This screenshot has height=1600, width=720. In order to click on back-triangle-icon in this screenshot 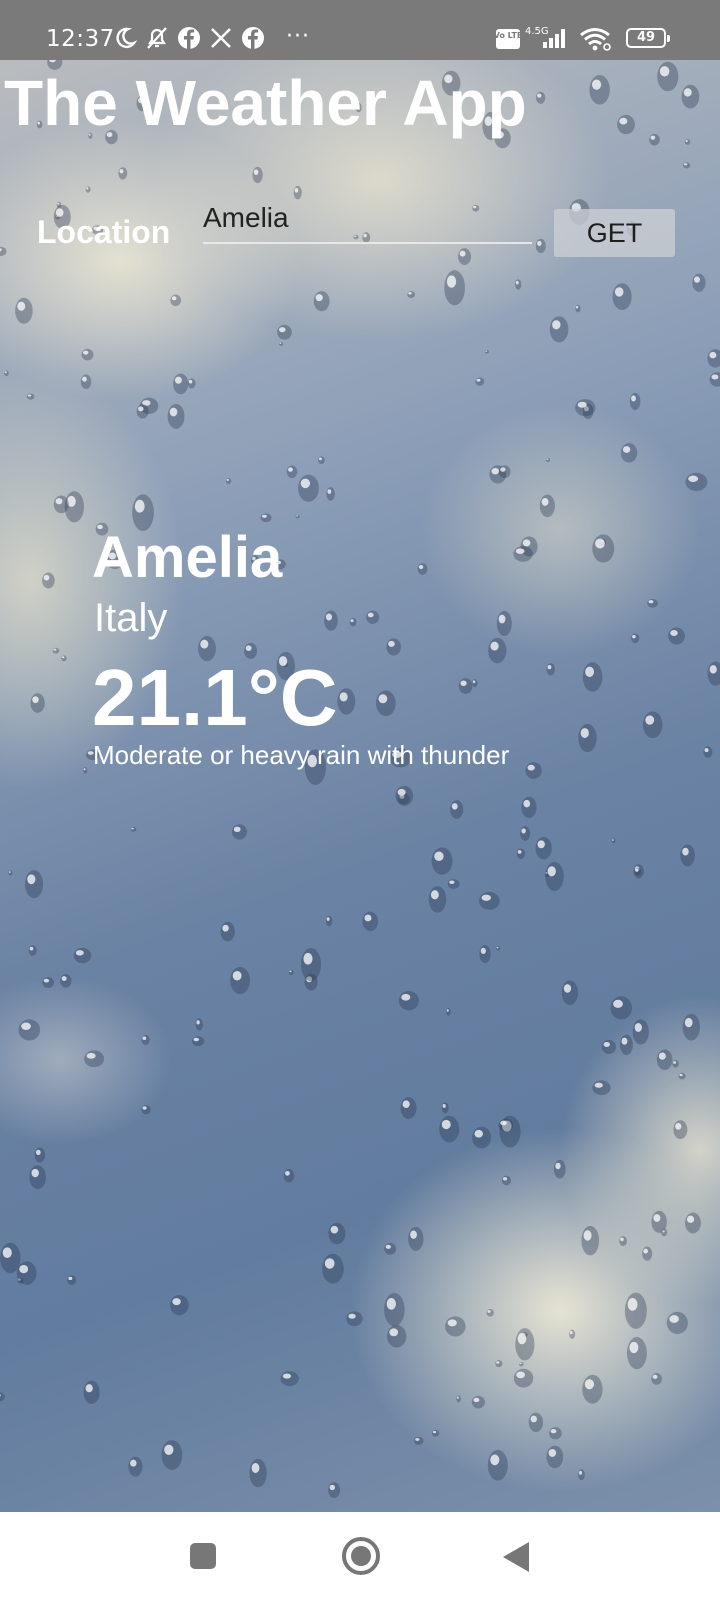, I will do `click(516, 1557)`.